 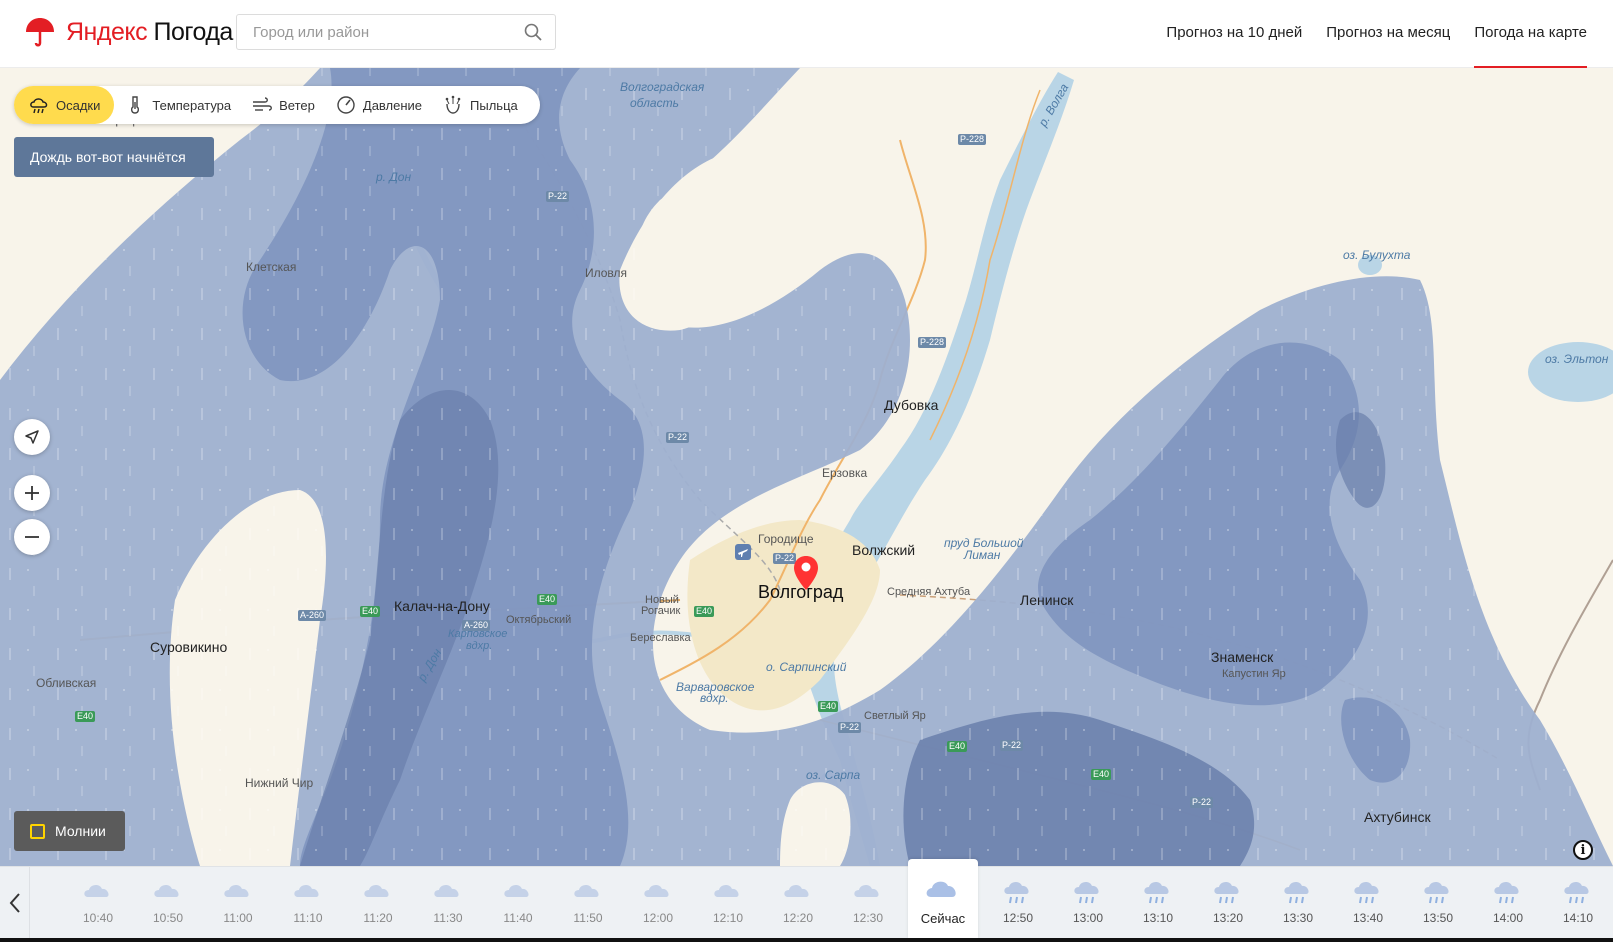 What do you see at coordinates (1438, 918) in the screenshot?
I see `timeline-time-label: 13:50` at bounding box center [1438, 918].